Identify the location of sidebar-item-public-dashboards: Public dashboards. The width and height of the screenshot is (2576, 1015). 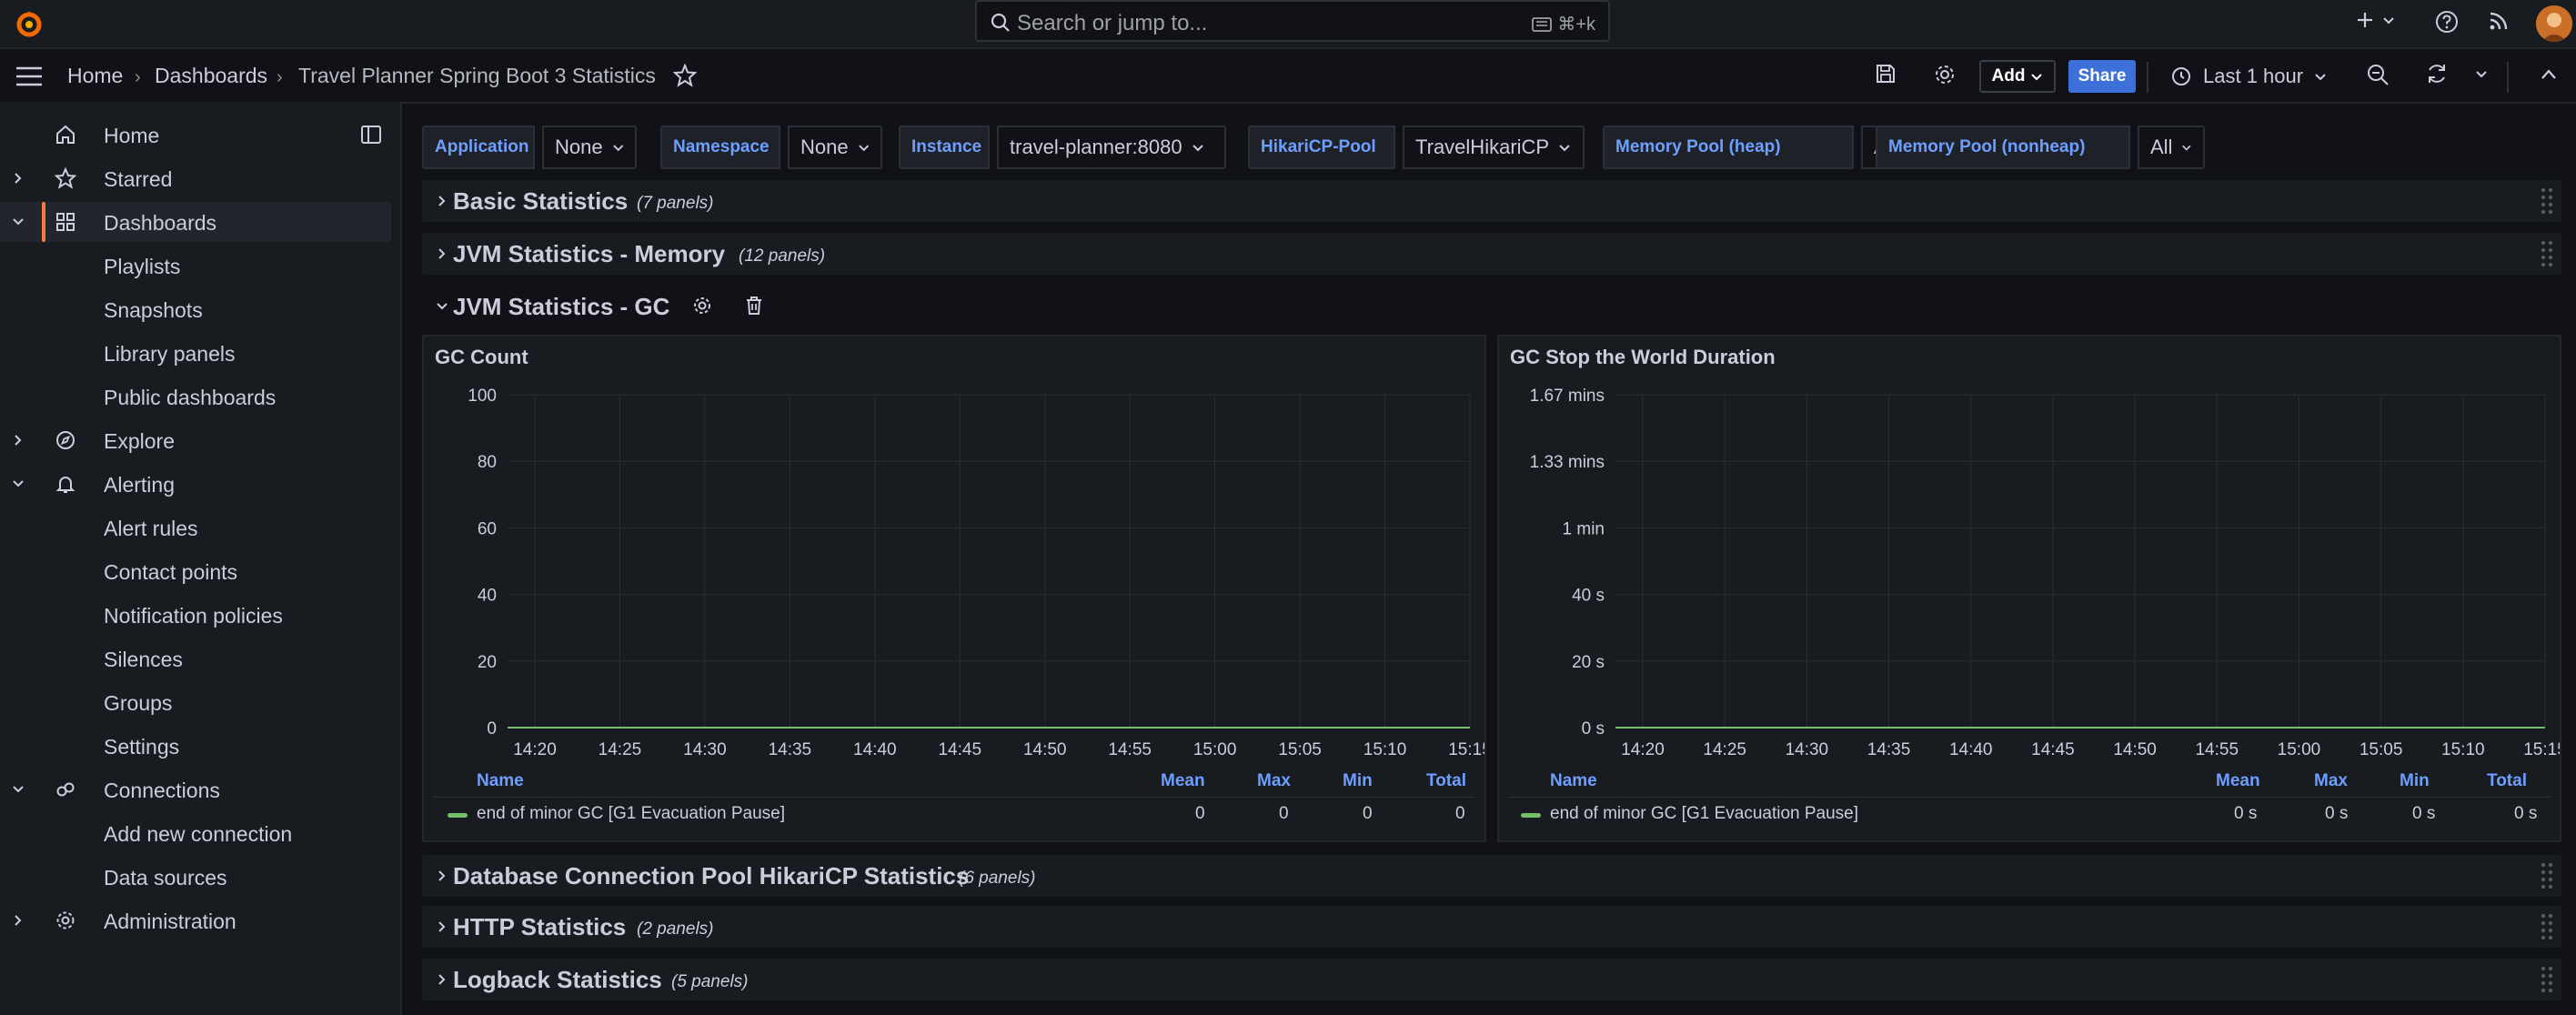
(195, 397).